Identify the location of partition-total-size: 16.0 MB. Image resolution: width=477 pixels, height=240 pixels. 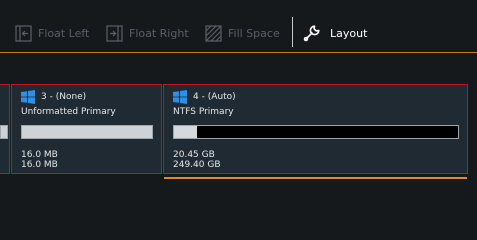
(39, 165).